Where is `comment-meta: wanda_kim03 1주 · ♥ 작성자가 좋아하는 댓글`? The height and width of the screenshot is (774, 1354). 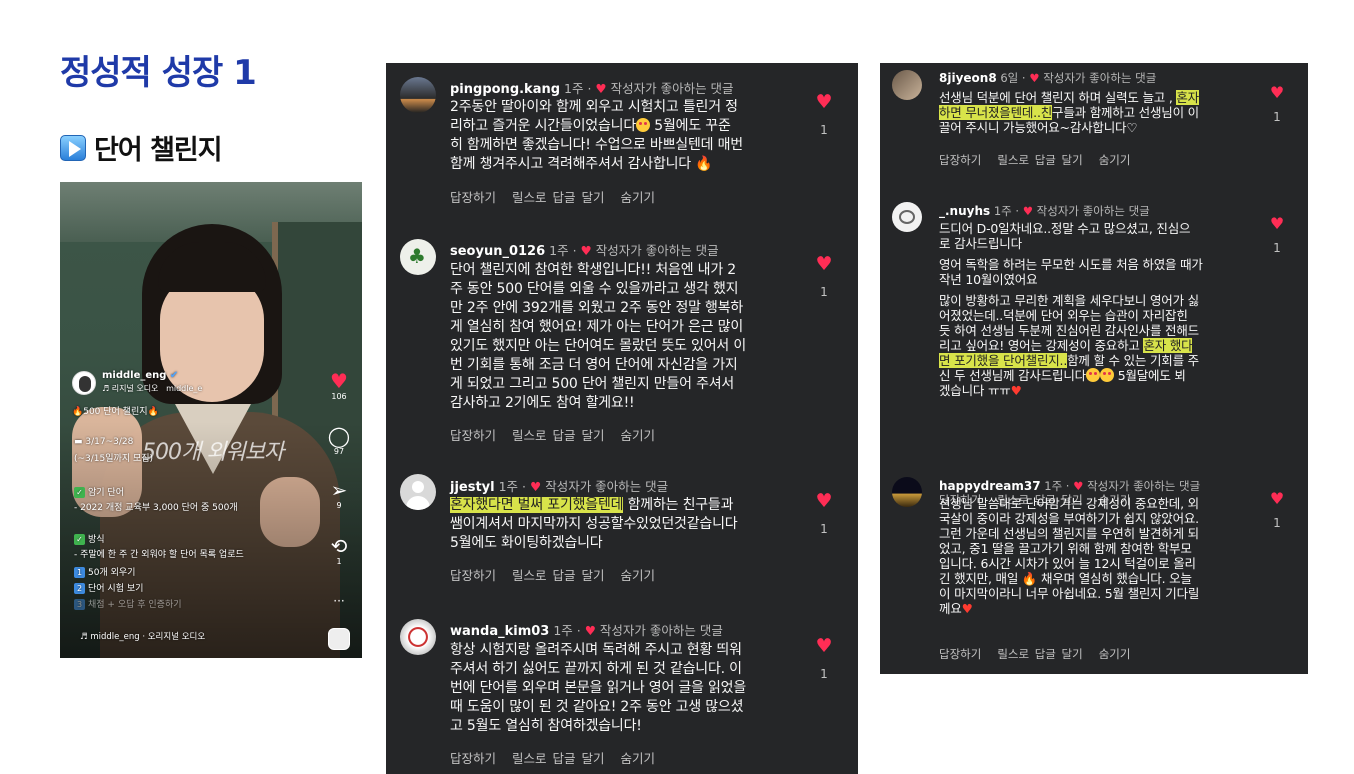
comment-meta: wanda_kim03 1주 · ♥ 작성자가 좋아하는 댓글 is located at coordinates (586, 631).